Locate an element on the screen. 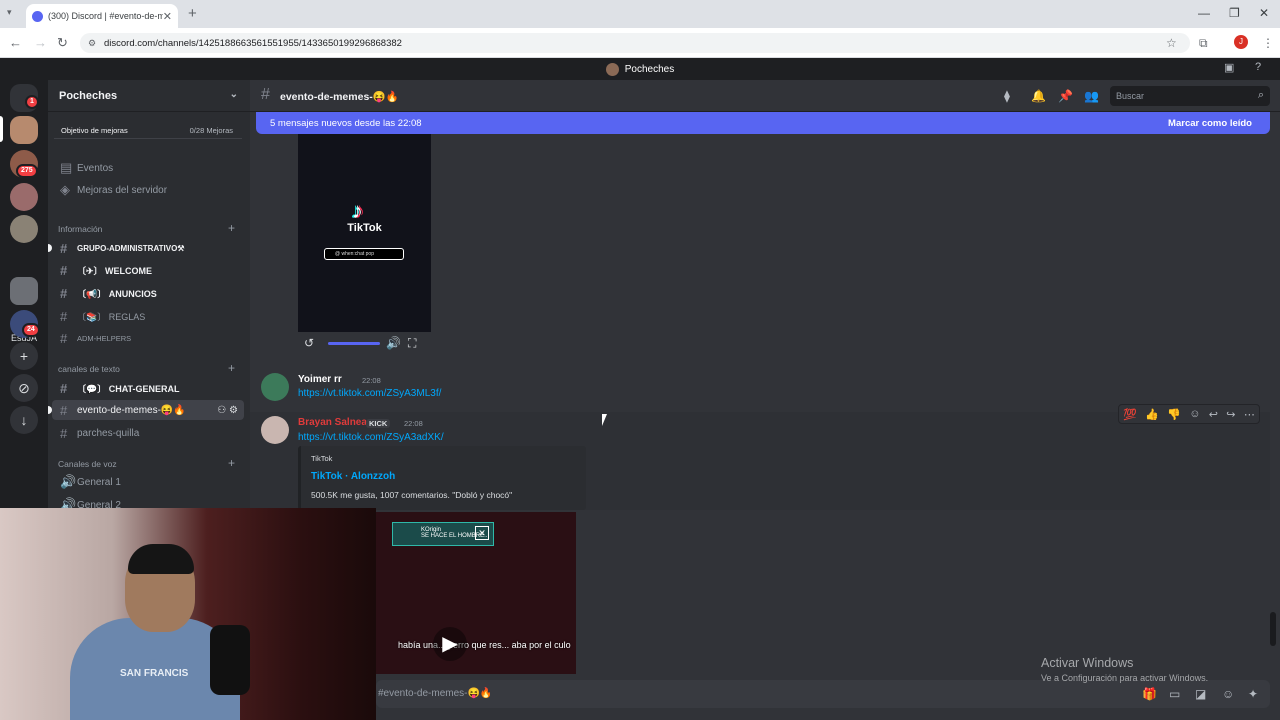  boost-count: 0/28 Mejoras is located at coordinates (211, 130).